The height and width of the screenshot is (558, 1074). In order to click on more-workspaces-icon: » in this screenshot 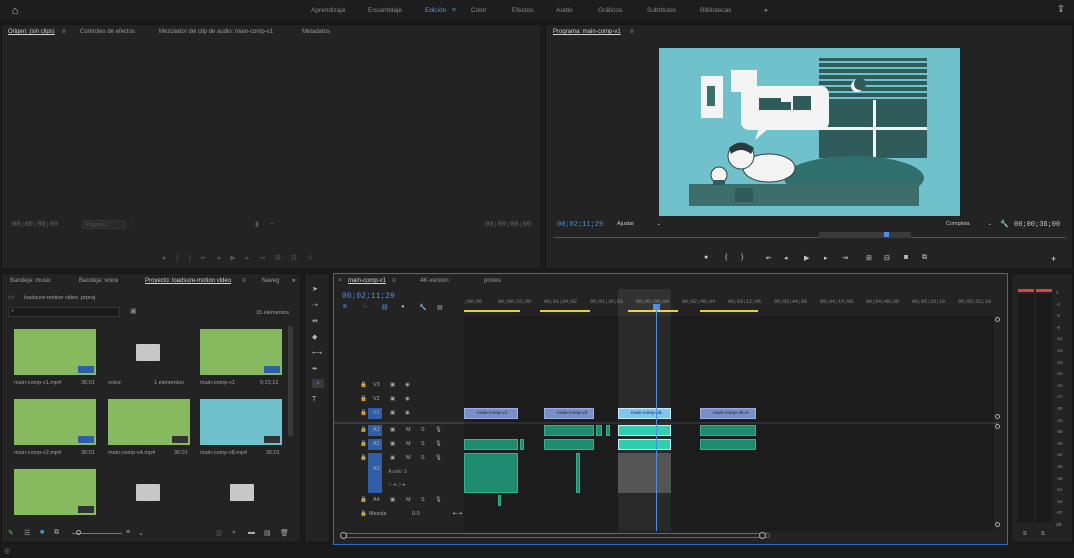, I will do `click(766, 10)`.